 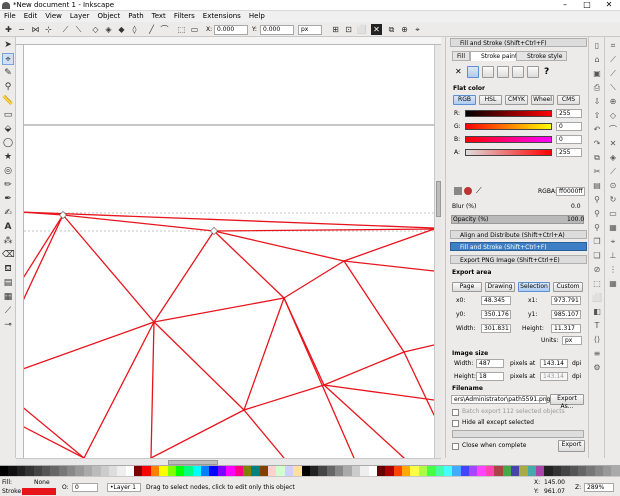 I want to click on break-path-icon: ⊹, so click(x=48, y=29).